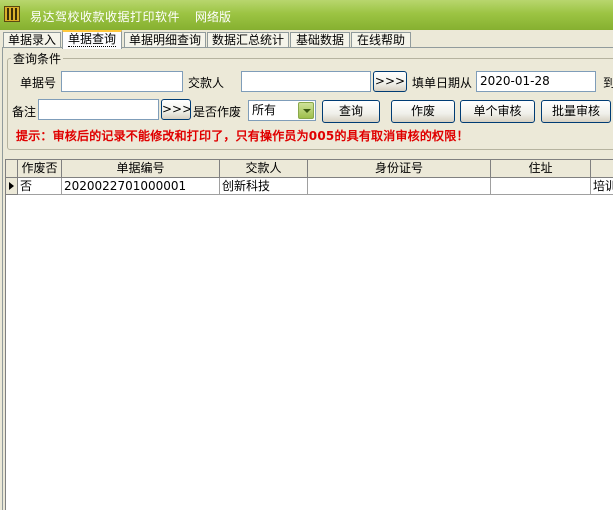  Describe the element at coordinates (442, 83) in the screenshot. I see `date-from-label: 填单日期从` at that location.